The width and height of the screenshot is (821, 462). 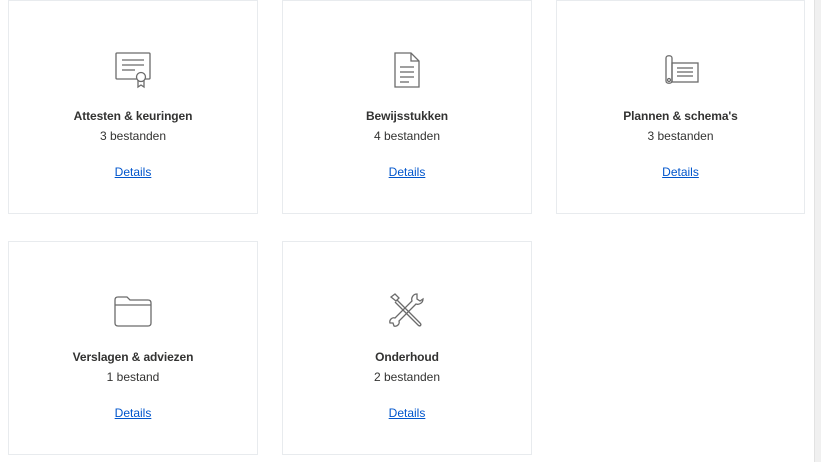 I want to click on card-plannen-schemas: Plannen & schema's 3 bestanden Details, so click(x=680, y=107).